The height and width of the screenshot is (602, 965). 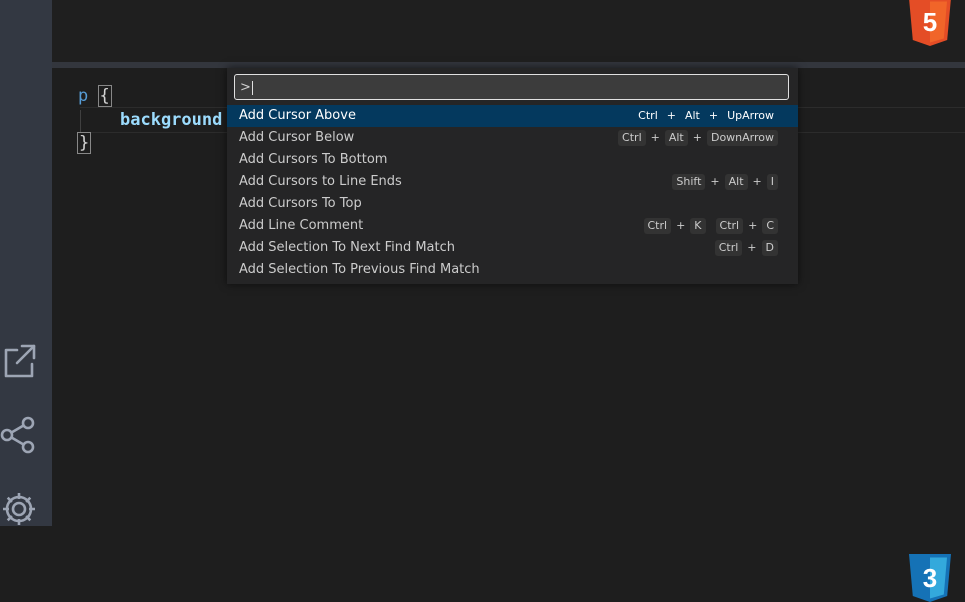 I want to click on key-cap: Shift, so click(x=689, y=182).